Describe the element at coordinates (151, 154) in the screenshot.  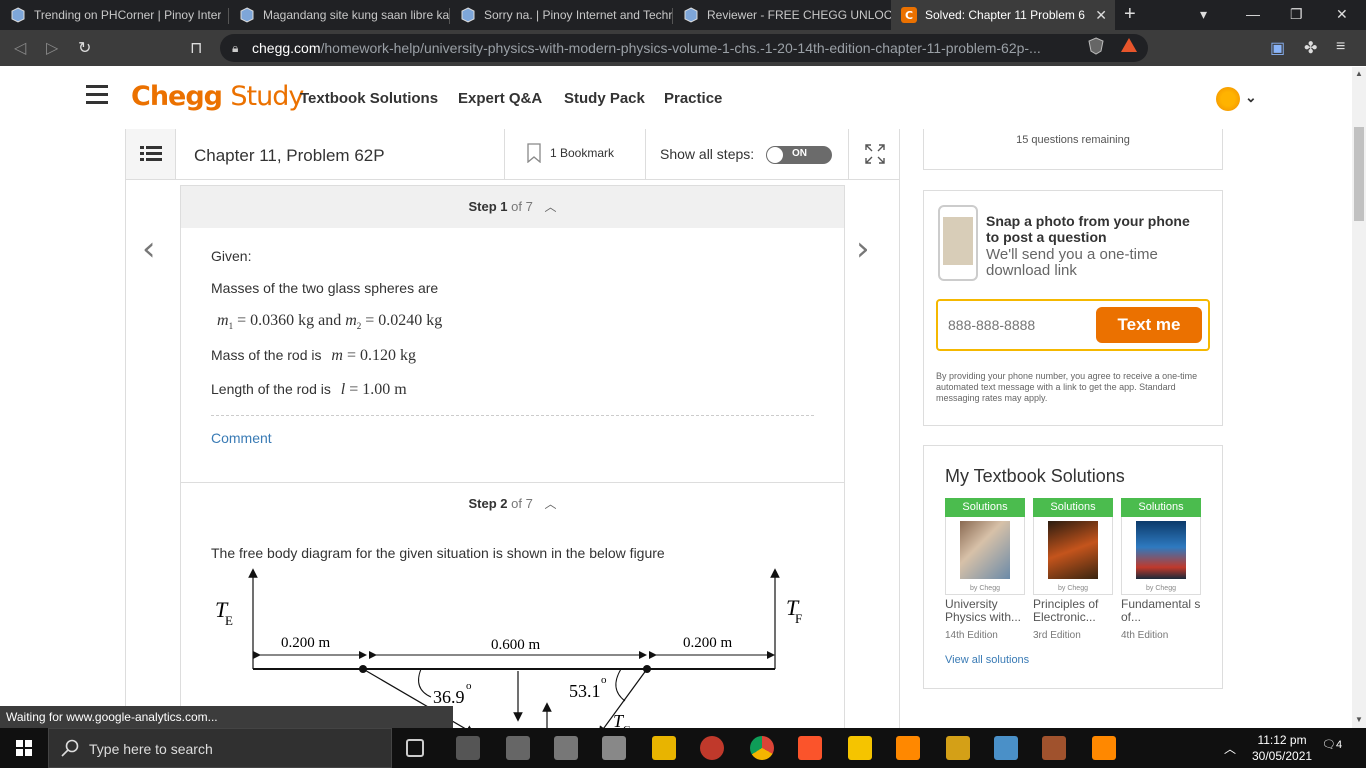
I see `list-icon` at that location.